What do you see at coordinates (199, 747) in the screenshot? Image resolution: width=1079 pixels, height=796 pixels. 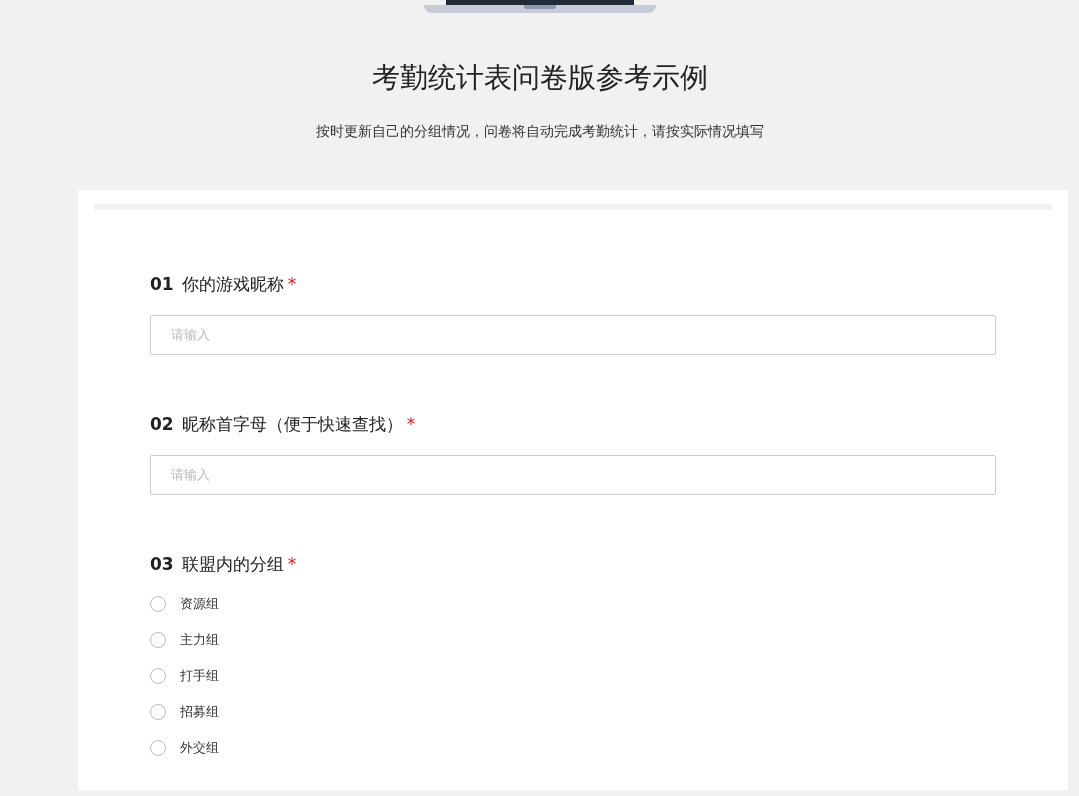 I see `option-label: 外交组` at bounding box center [199, 747].